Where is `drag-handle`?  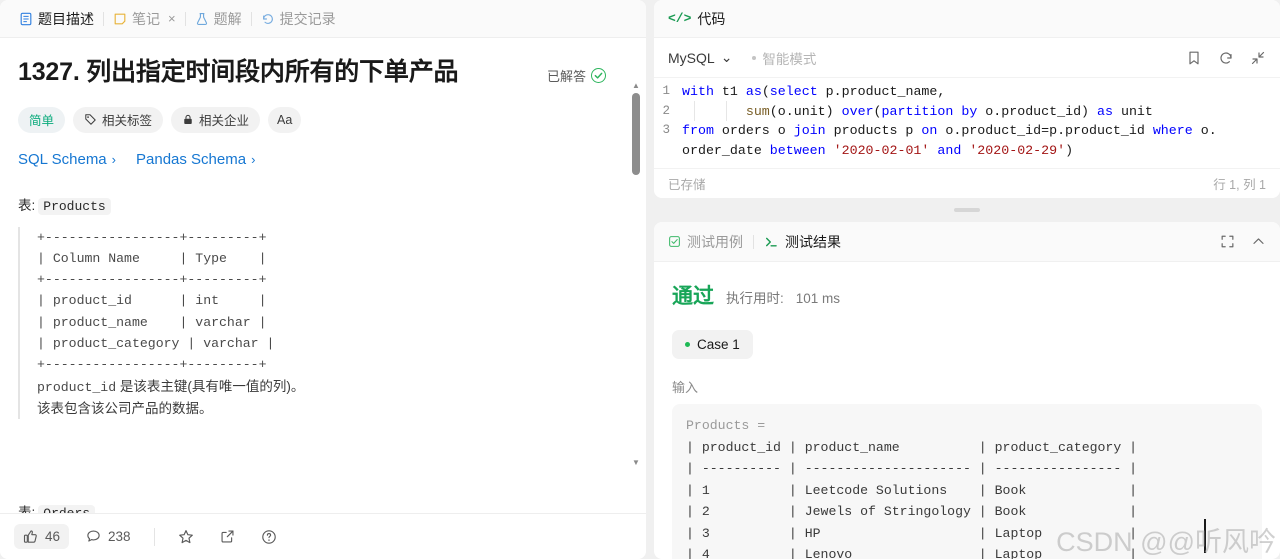
drag-handle is located at coordinates (967, 210).